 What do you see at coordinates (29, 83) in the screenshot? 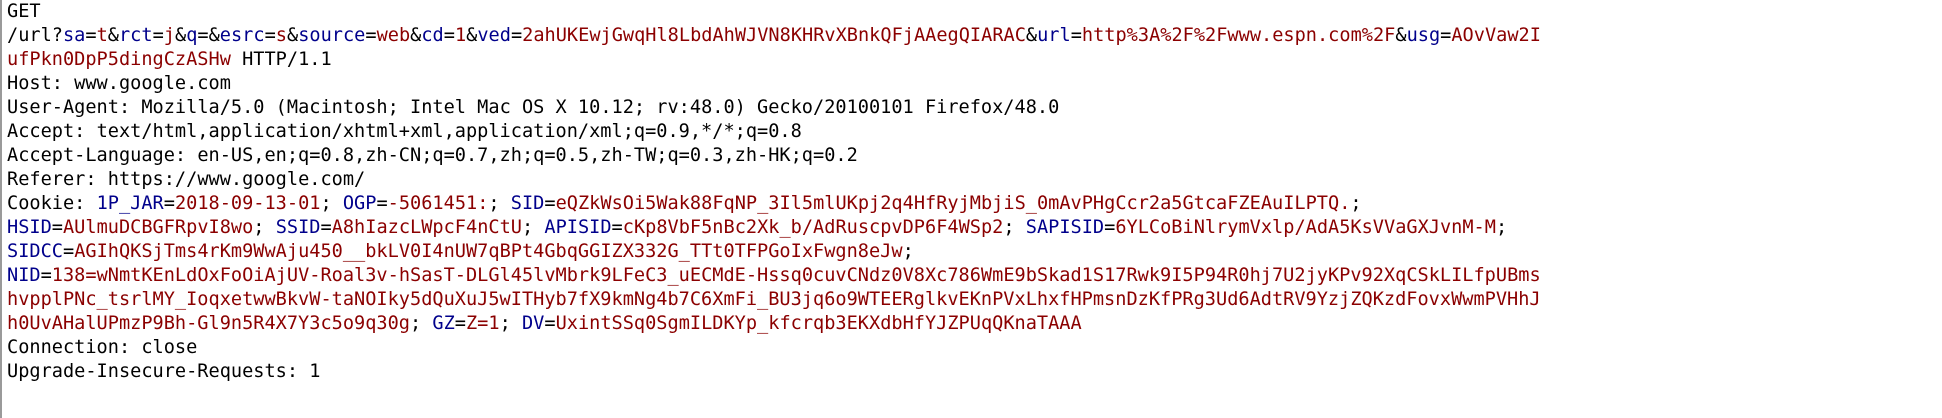
I see `header-name: Host` at bounding box center [29, 83].